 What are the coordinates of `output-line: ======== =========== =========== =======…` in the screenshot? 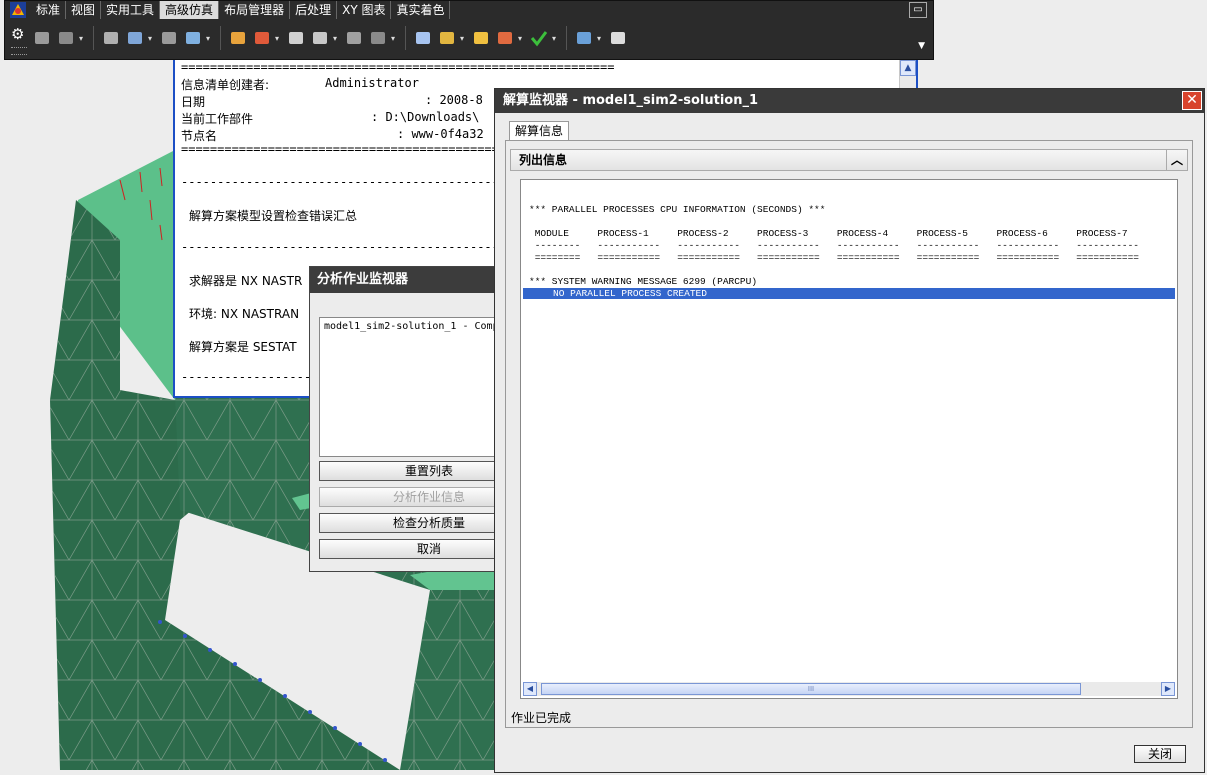 It's located at (834, 257).